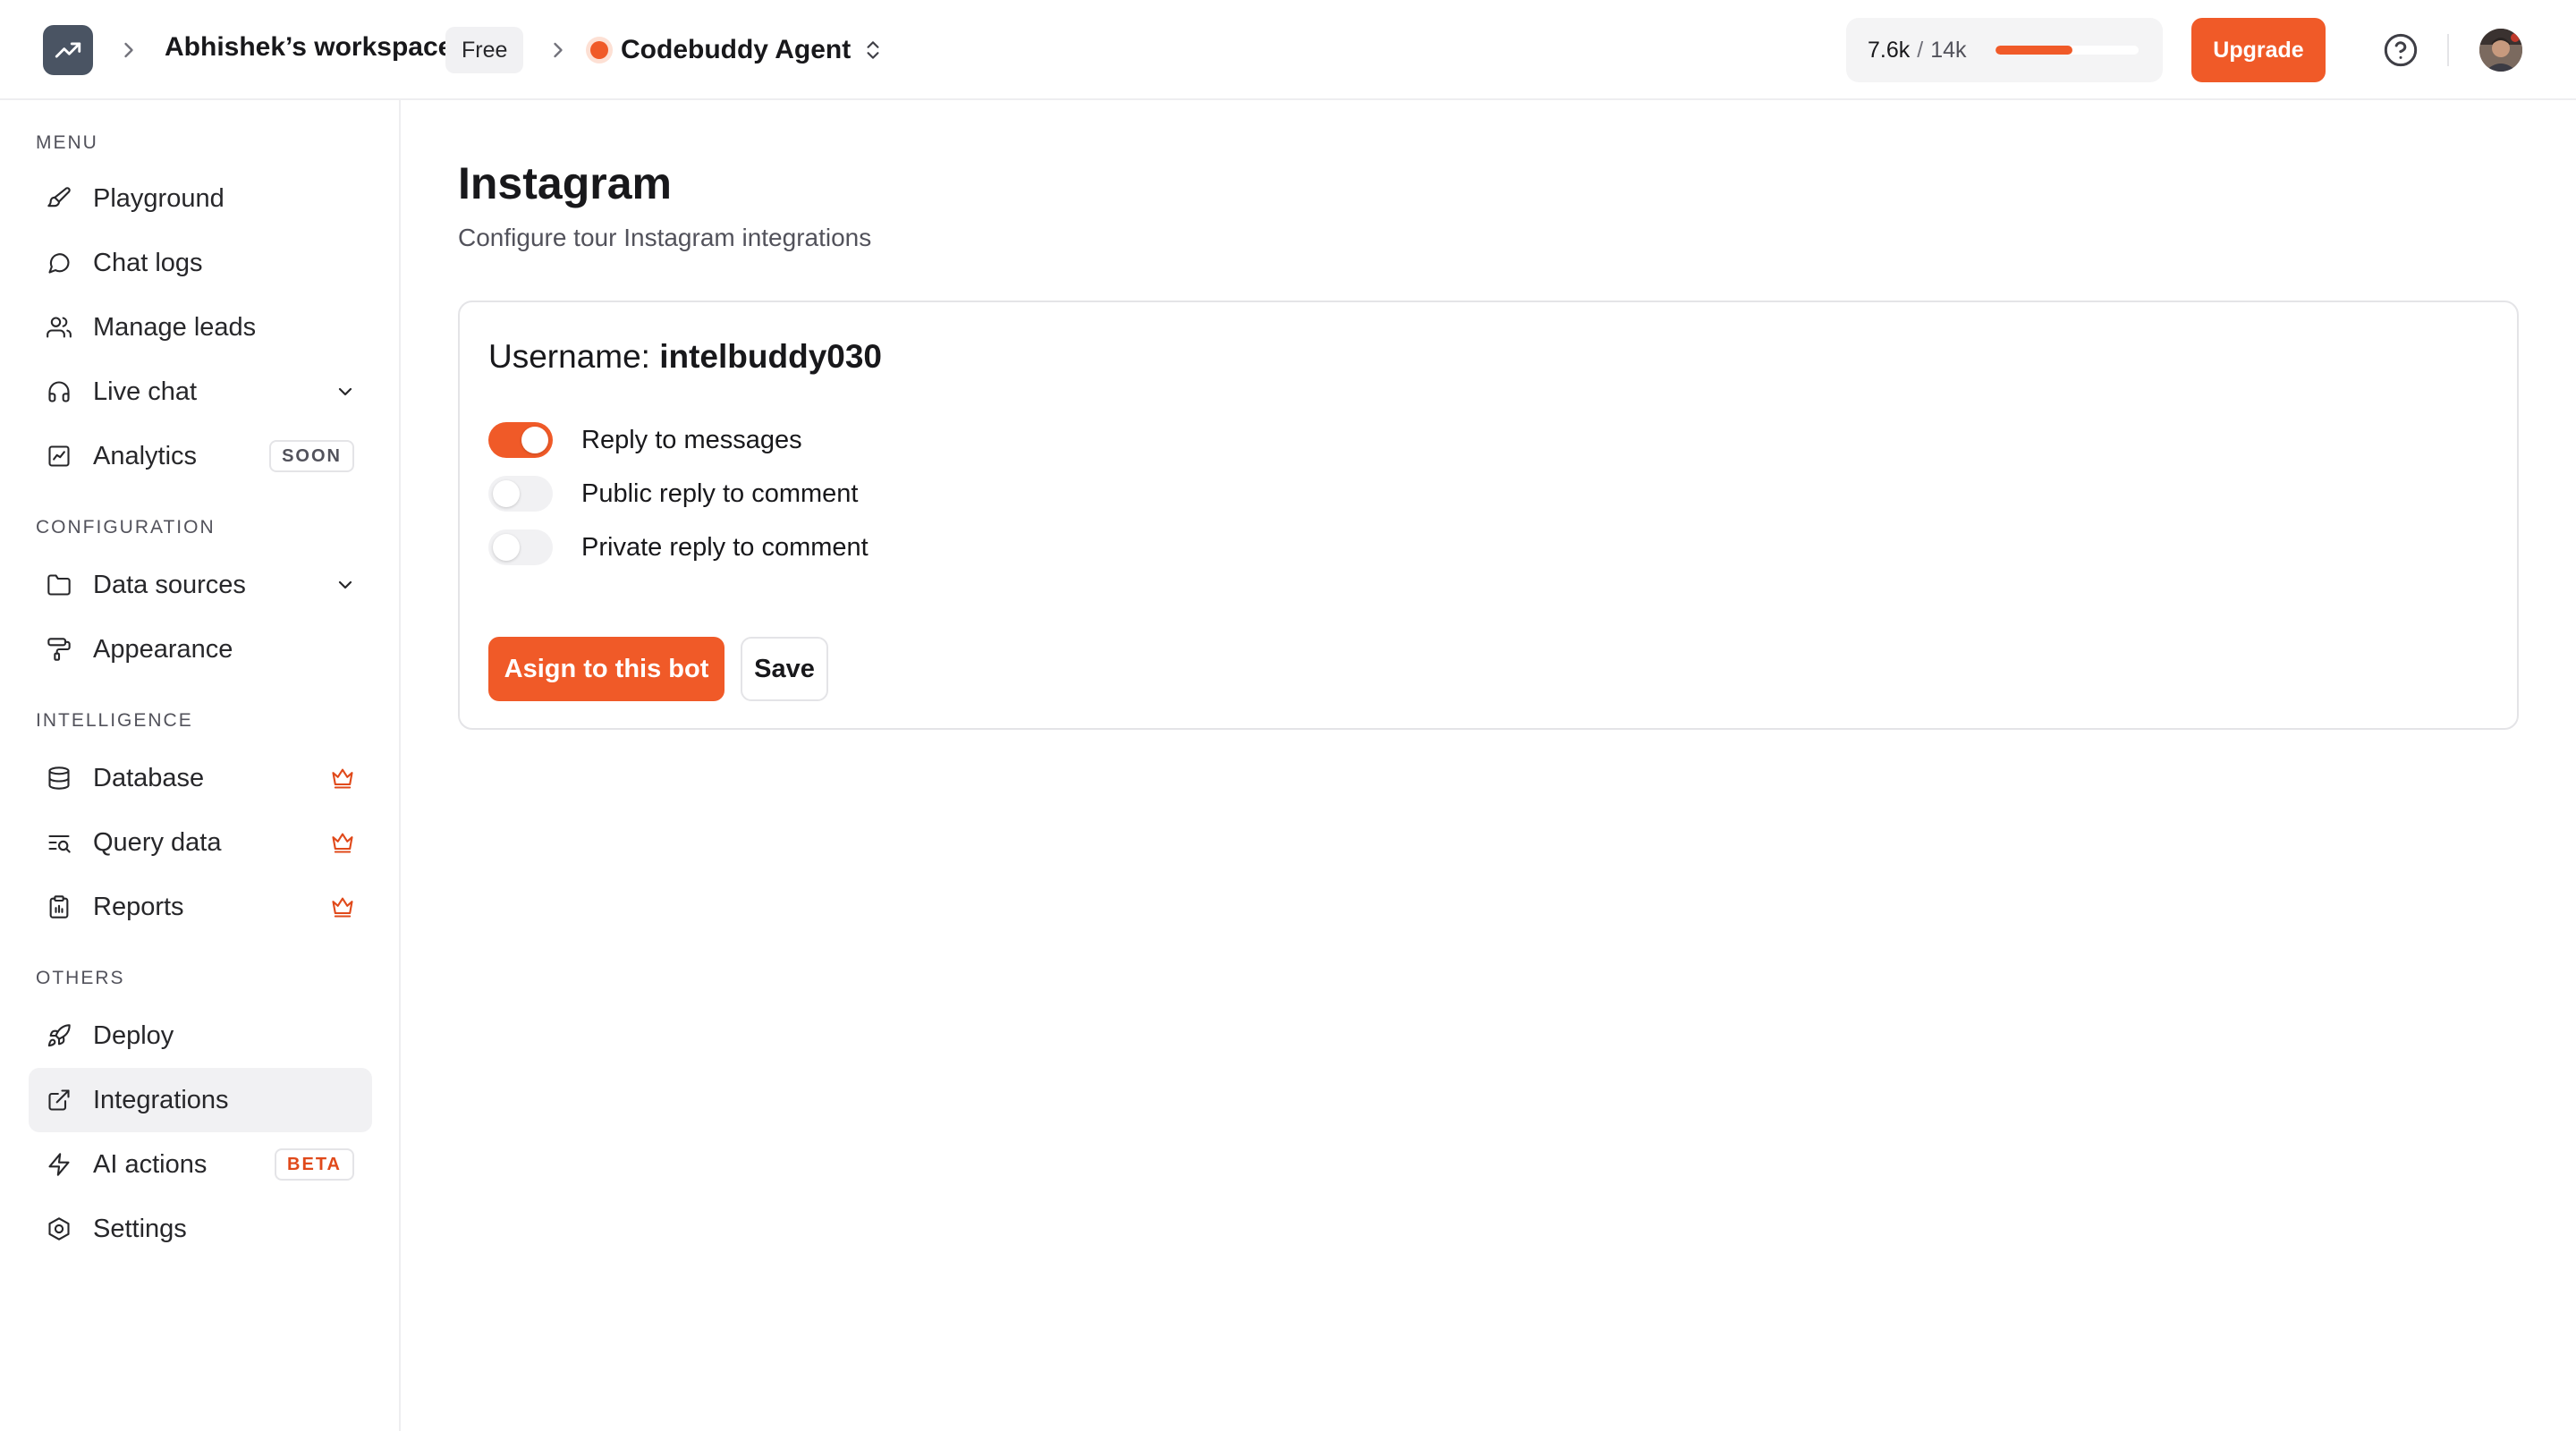  Describe the element at coordinates (59, 585) in the screenshot. I see `folder-icon` at that location.